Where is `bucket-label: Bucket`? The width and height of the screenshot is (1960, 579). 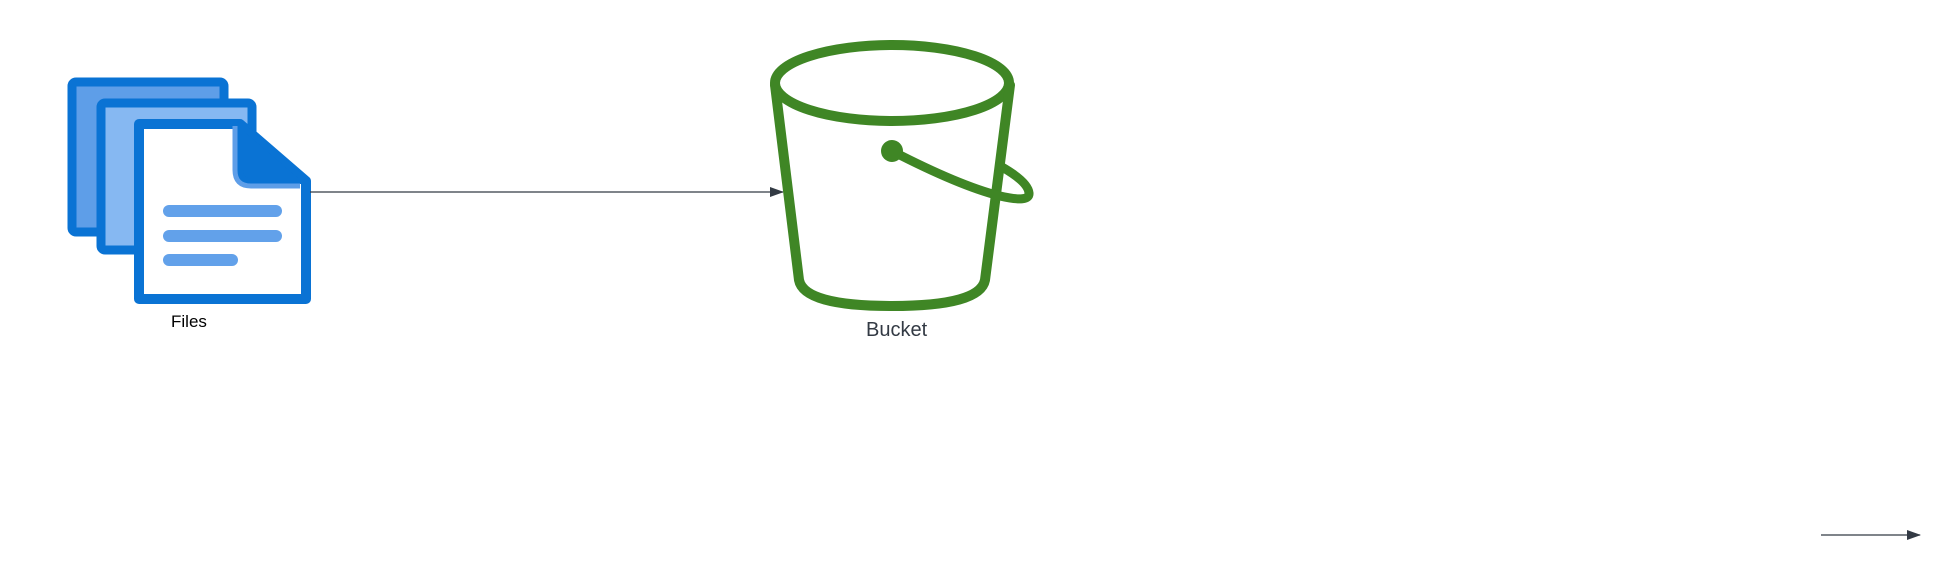
bucket-label: Bucket is located at coordinates (897, 330).